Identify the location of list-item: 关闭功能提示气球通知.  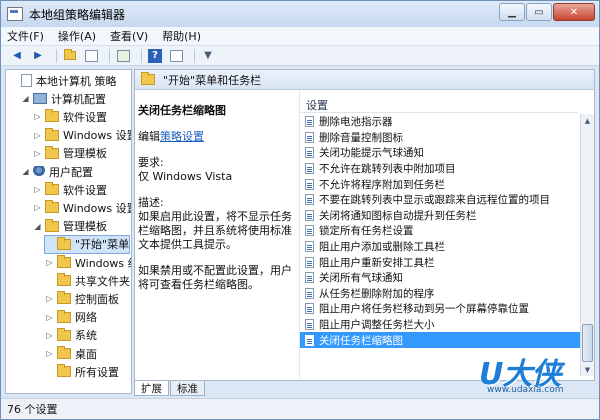
(440, 153).